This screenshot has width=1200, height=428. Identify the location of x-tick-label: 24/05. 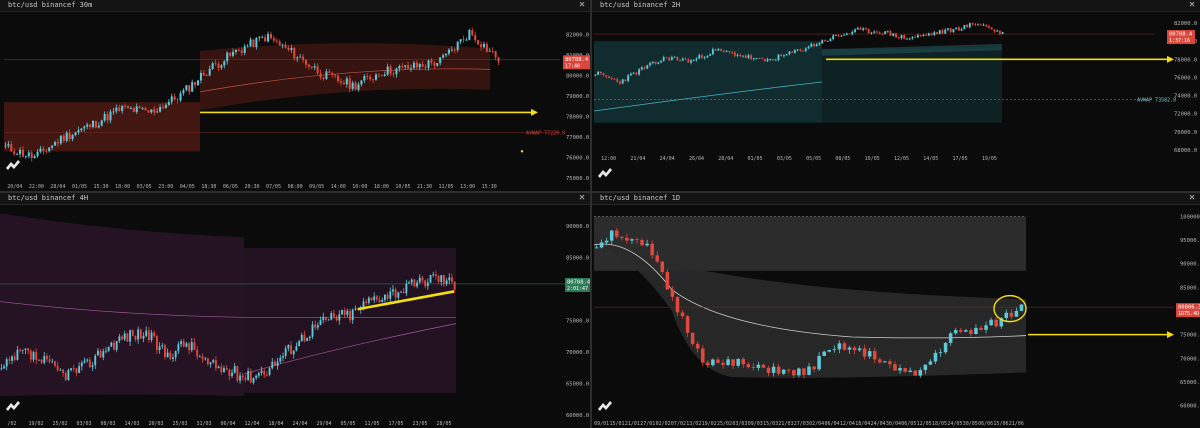
(954, 424).